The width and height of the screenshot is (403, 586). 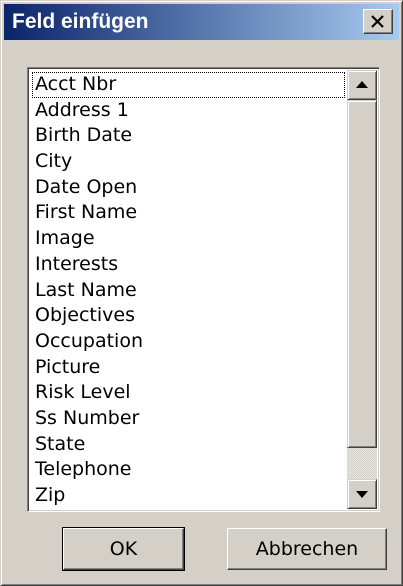 I want to click on list-item: First Name, so click(x=188, y=213).